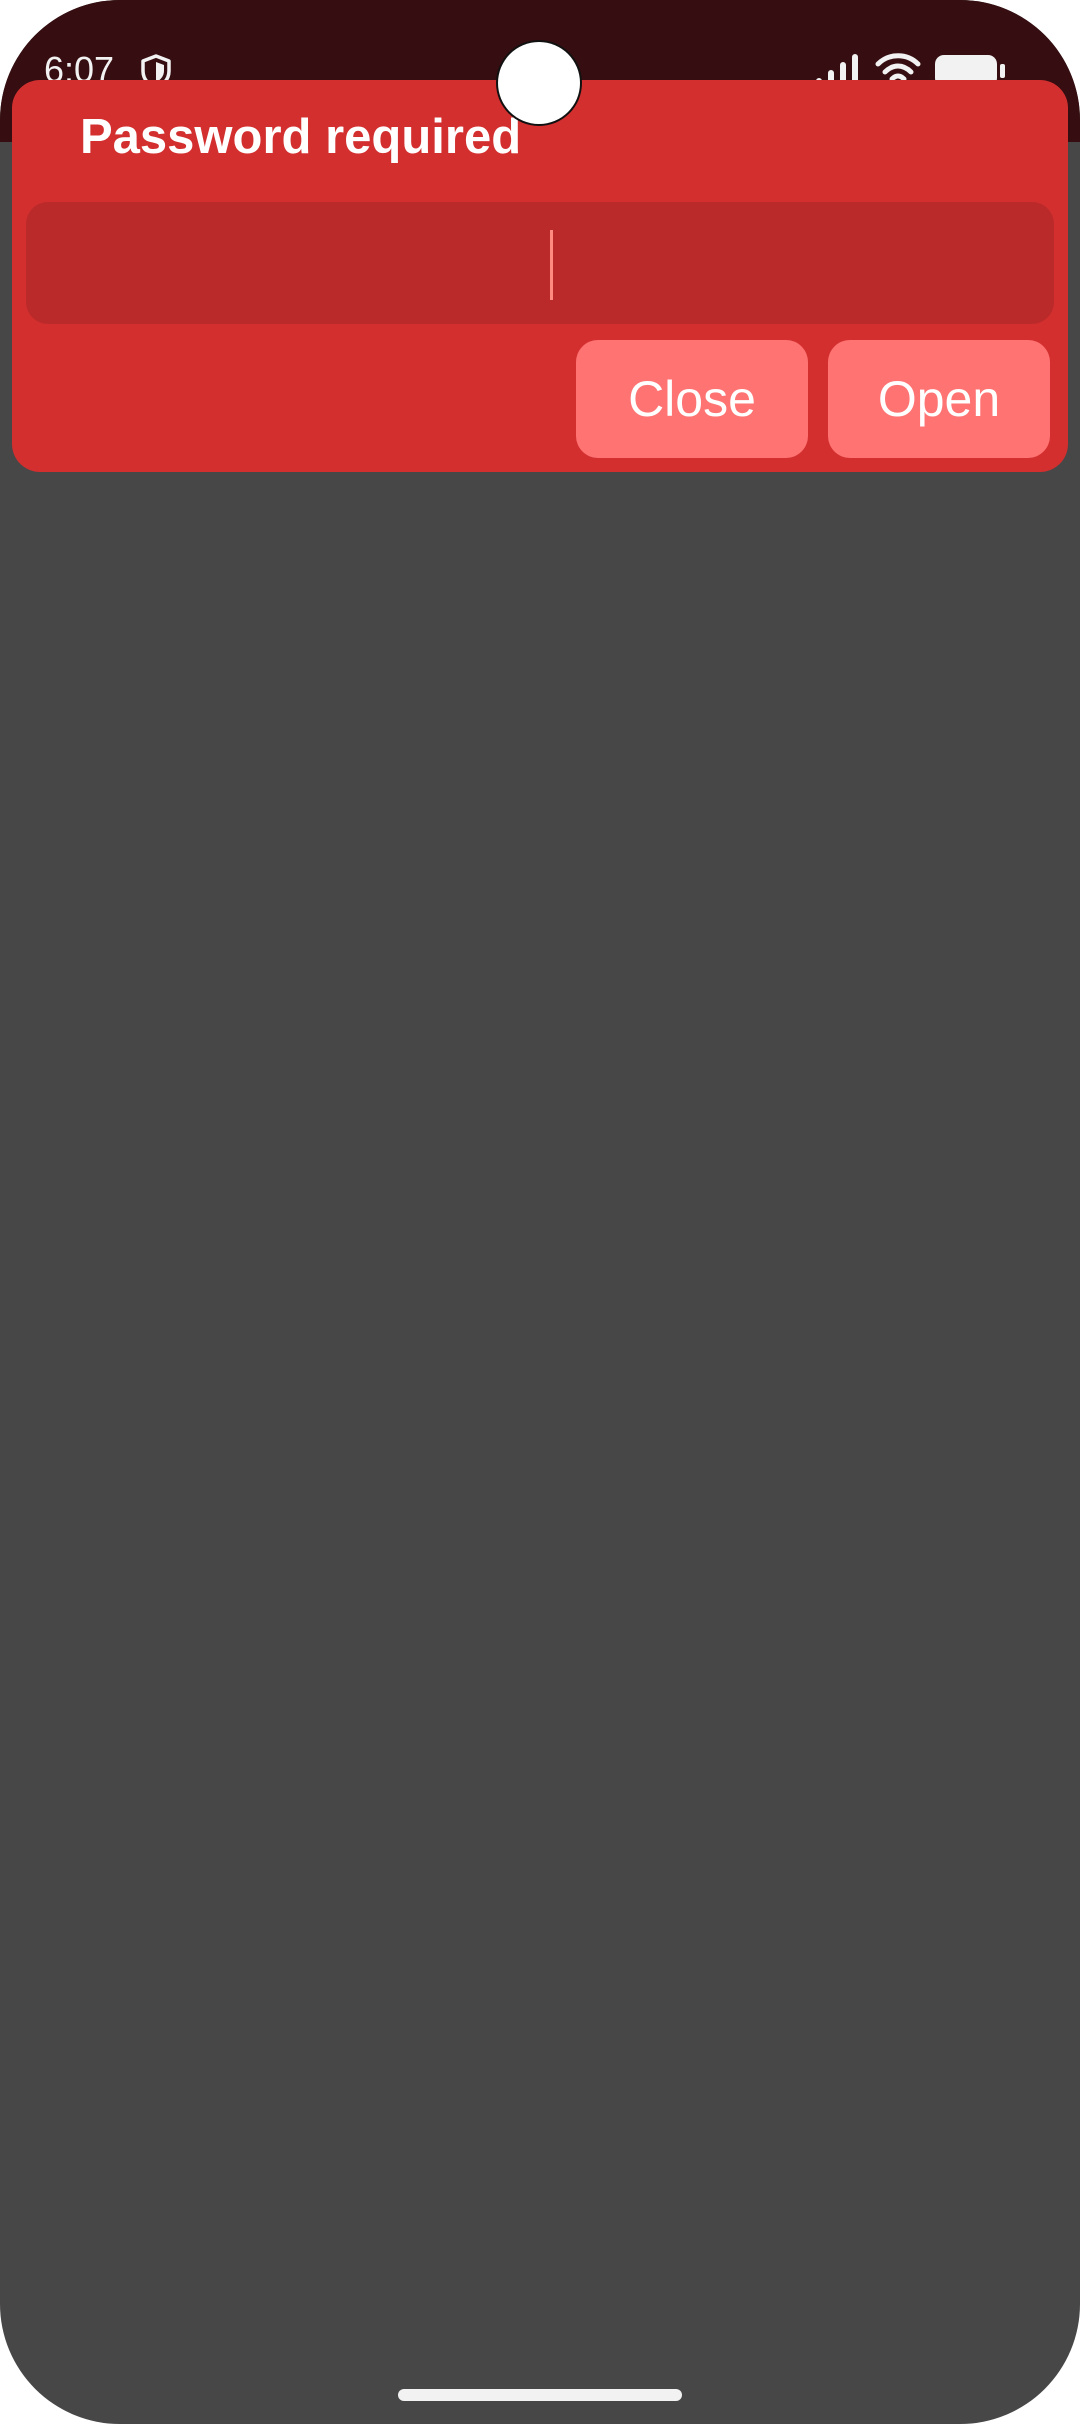  Describe the element at coordinates (540, 2395) in the screenshot. I see `home-indicator` at that location.